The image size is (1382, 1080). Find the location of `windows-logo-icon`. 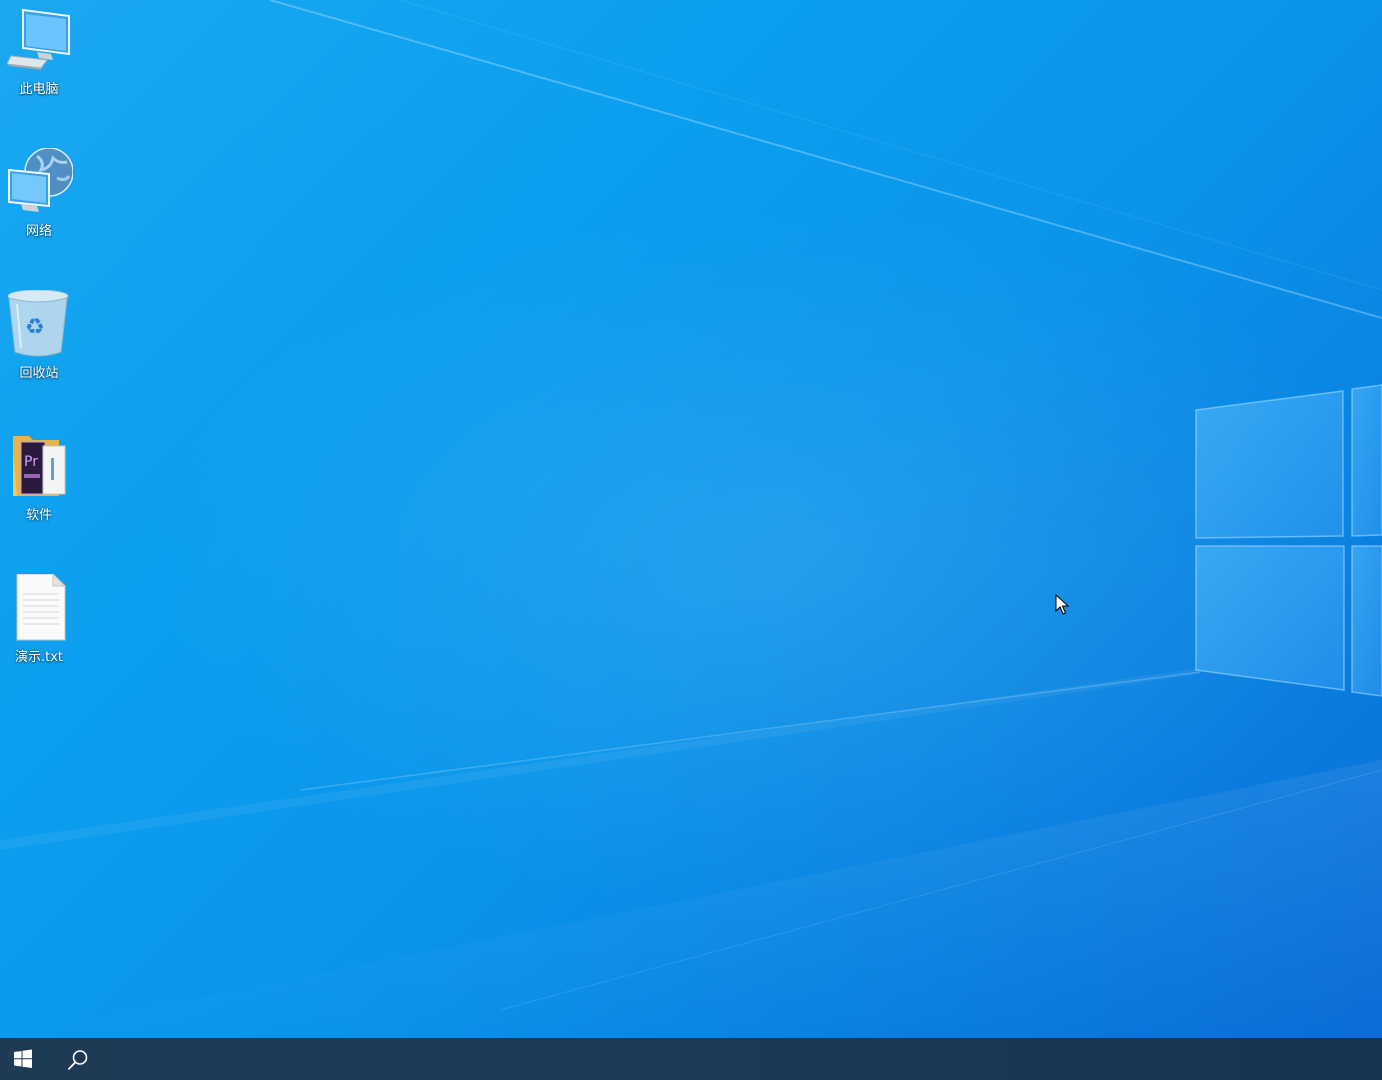

windows-logo-icon is located at coordinates (23, 1058).